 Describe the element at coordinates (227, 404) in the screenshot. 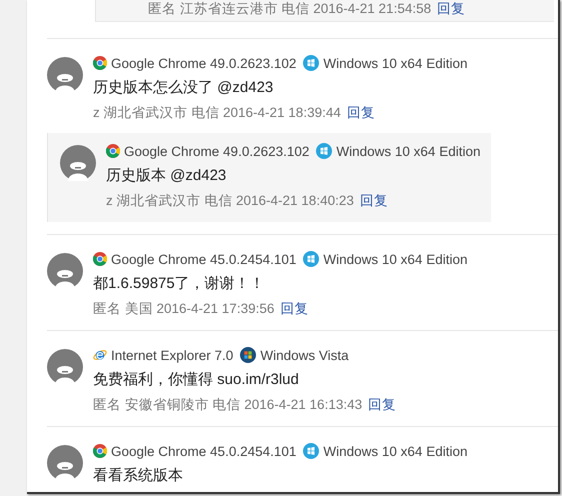

I see `comment-meta: 匿名 安徽省铜陵市 电信 2016-4-21 16:13:43` at that location.